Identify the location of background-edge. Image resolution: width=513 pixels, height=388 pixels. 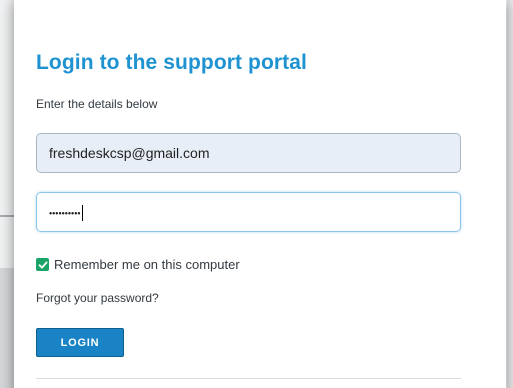
(510, 194).